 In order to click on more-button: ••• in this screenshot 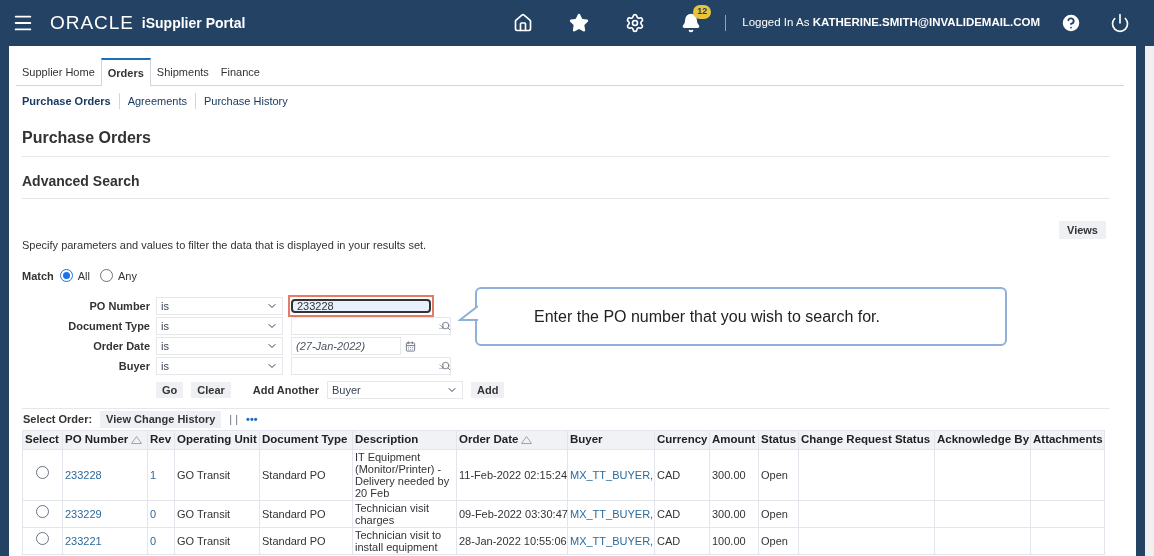, I will do `click(252, 419)`.